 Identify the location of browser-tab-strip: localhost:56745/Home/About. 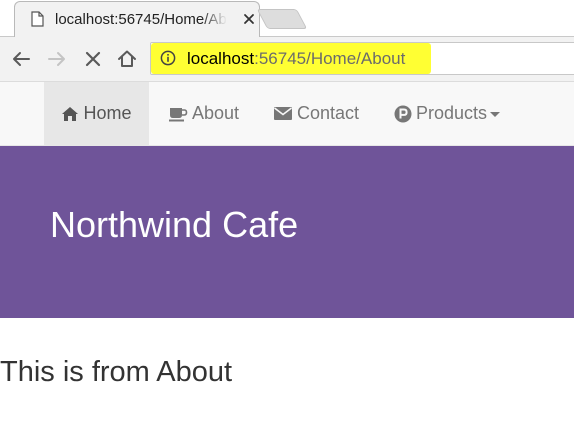
(287, 18).